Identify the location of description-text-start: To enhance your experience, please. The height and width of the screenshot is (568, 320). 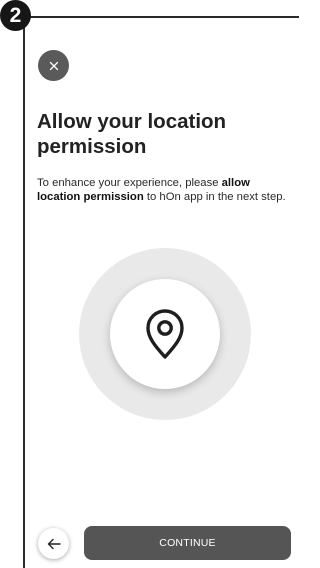
(129, 183).